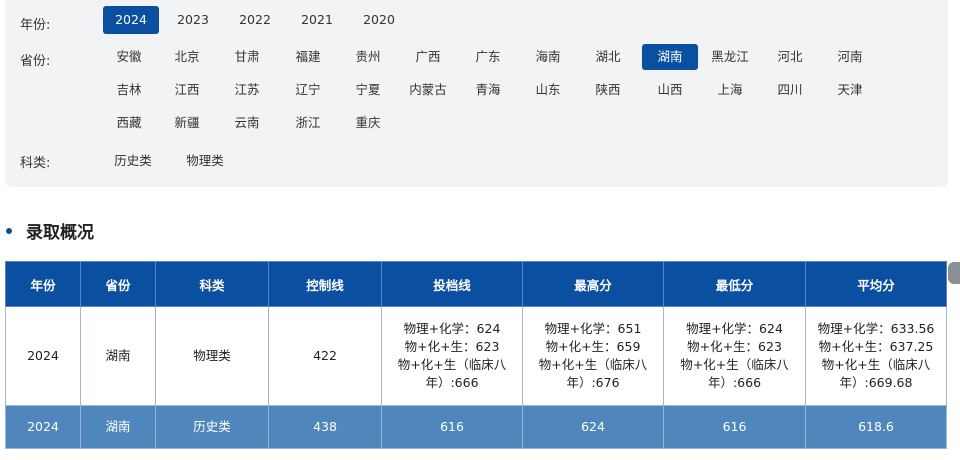 The width and height of the screenshot is (960, 460). I want to click on column-header: 平均分, so click(876, 284).